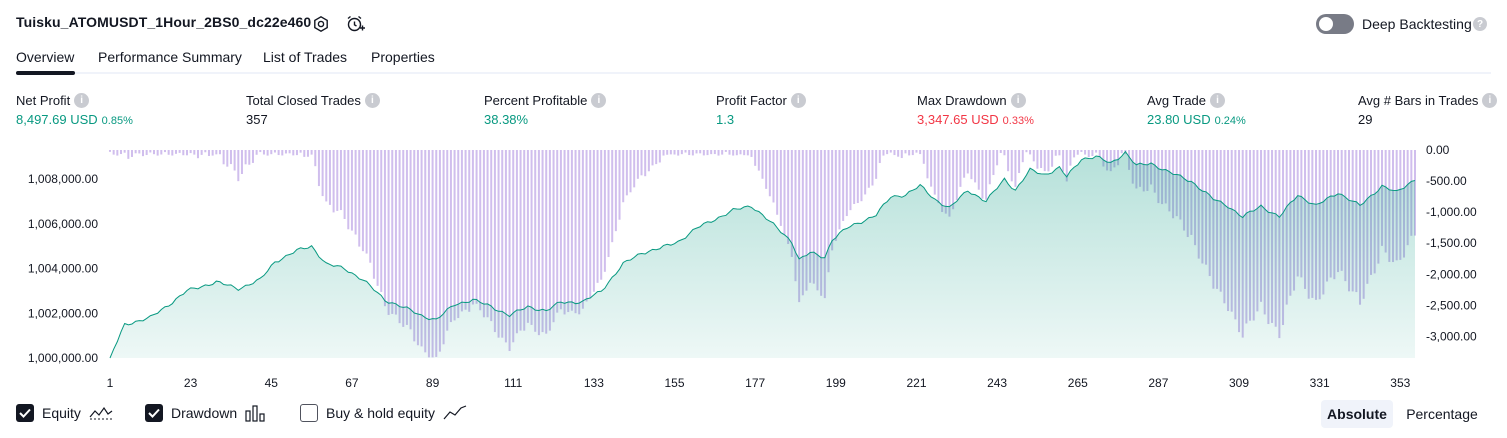 The width and height of the screenshot is (1507, 438). Describe the element at coordinates (63, 358) in the screenshot. I see `left-axis-tick: 1,000,000.00` at that location.